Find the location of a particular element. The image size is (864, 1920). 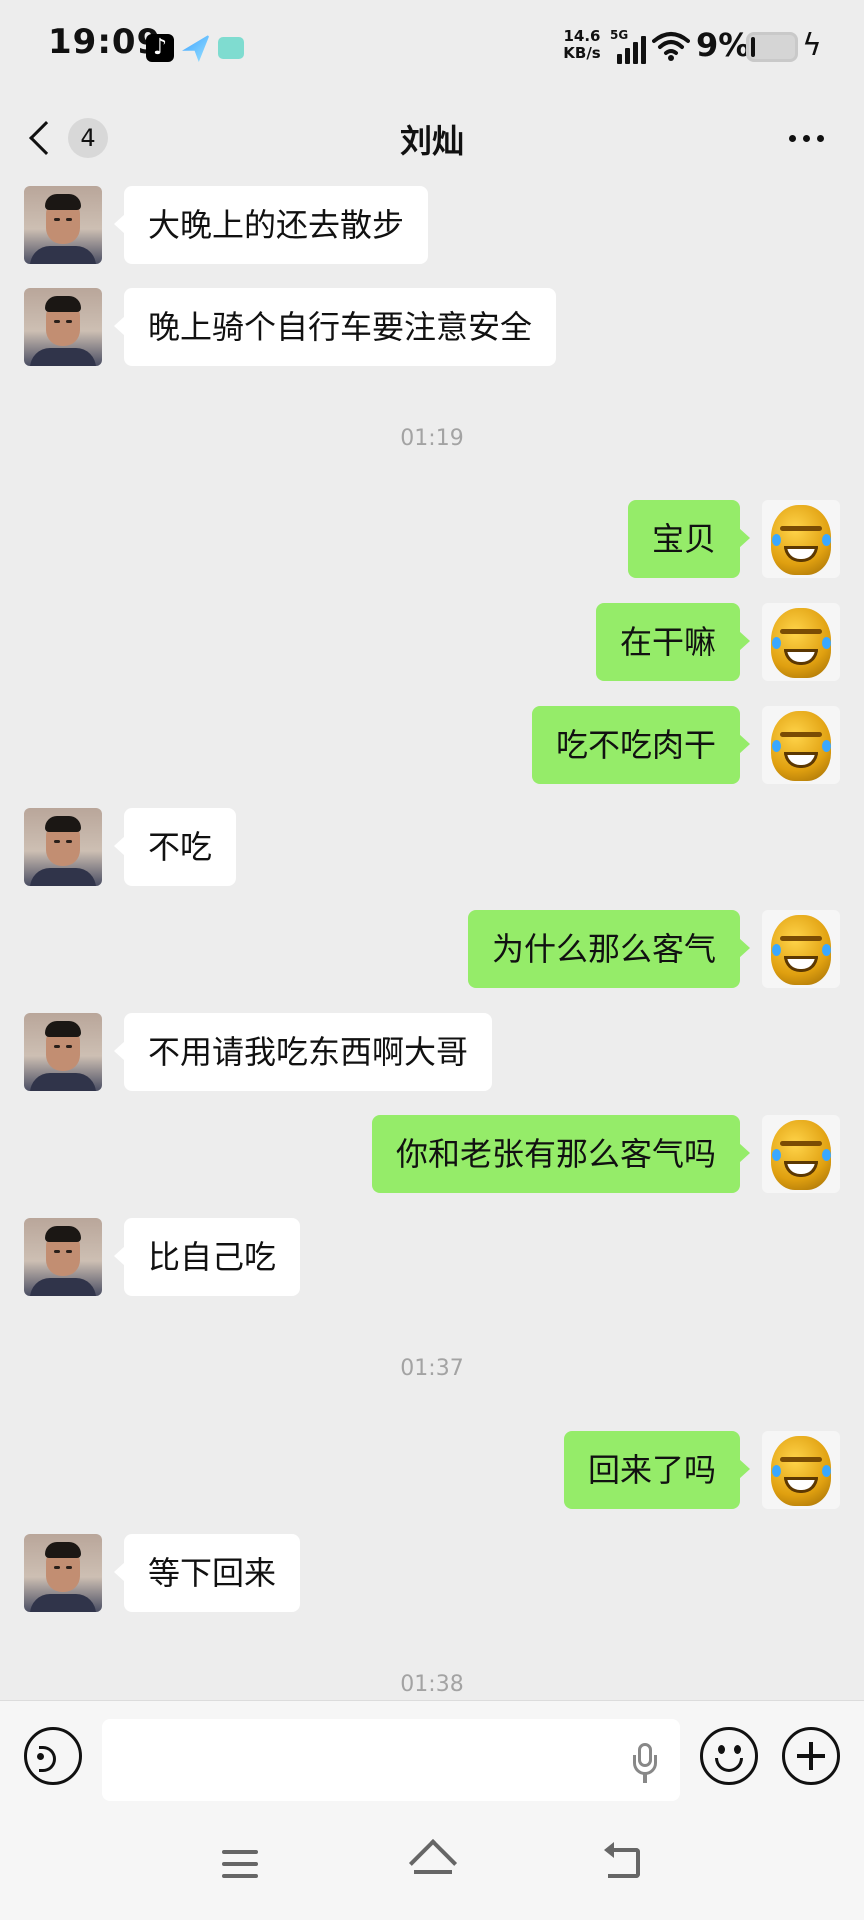

incoming-message: 比自己吃 is located at coordinates (432, 1258).